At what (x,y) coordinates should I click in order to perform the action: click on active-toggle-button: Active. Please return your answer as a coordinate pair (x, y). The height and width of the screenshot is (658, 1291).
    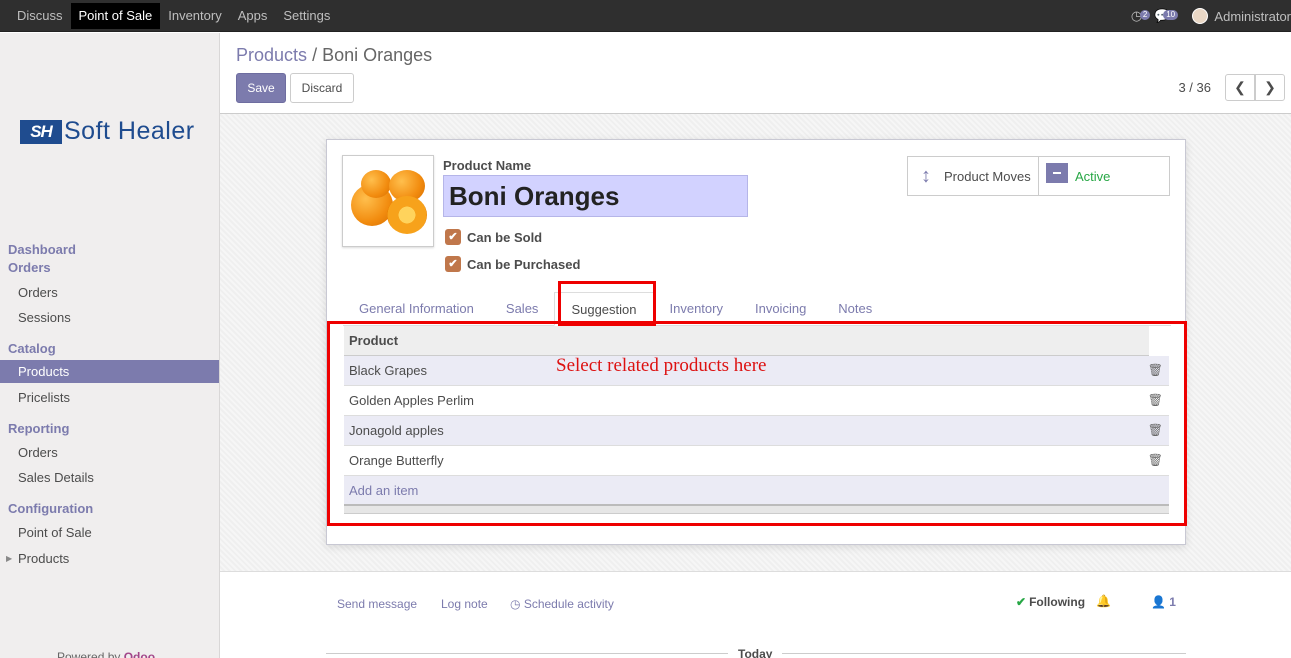
    Looking at the image, I should click on (1104, 176).